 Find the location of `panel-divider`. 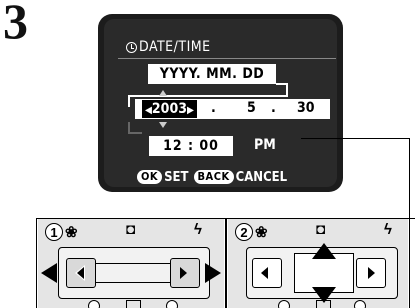

panel-divider is located at coordinates (226, 263).